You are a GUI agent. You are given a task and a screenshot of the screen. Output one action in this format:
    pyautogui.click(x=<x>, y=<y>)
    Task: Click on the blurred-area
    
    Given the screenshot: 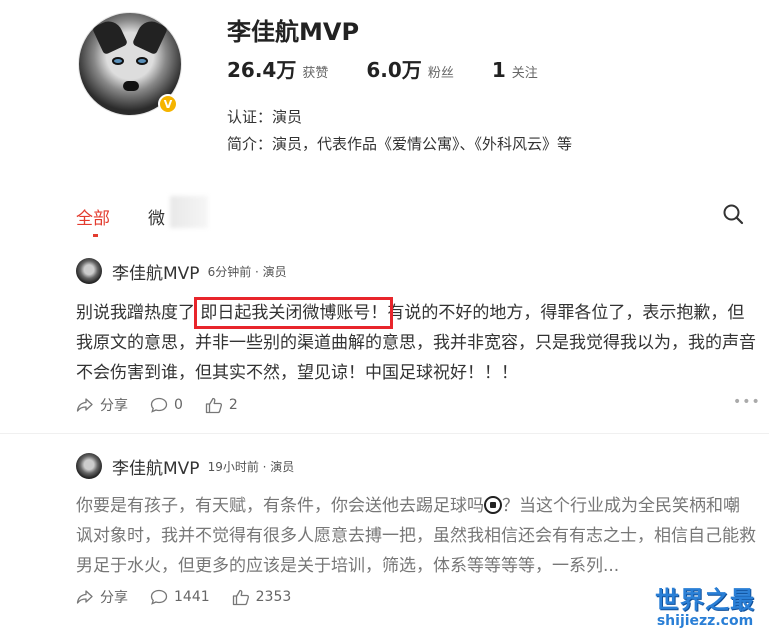 What is the action you would take?
    pyautogui.click(x=189, y=212)
    